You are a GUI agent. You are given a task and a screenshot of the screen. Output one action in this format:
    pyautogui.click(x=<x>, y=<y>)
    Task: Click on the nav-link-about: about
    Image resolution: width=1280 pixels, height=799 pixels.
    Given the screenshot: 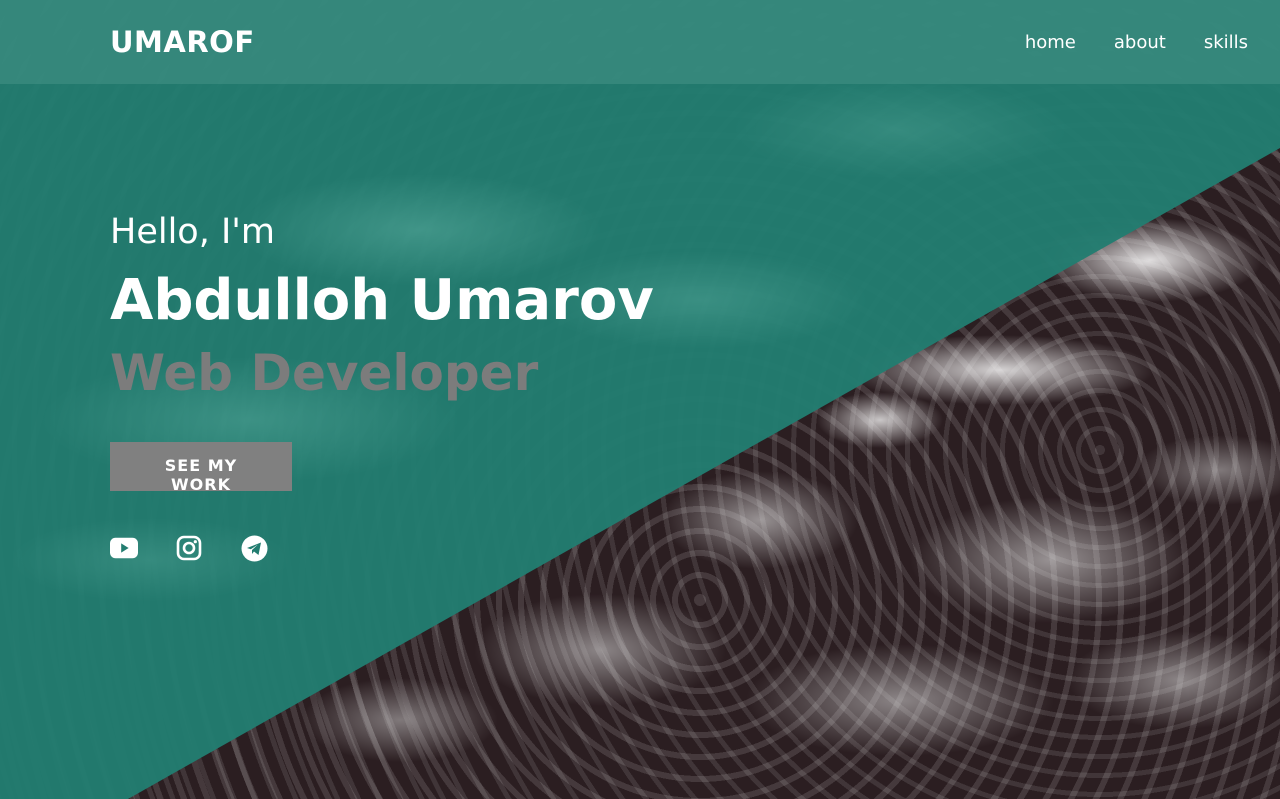 What is the action you would take?
    pyautogui.click(x=1140, y=42)
    